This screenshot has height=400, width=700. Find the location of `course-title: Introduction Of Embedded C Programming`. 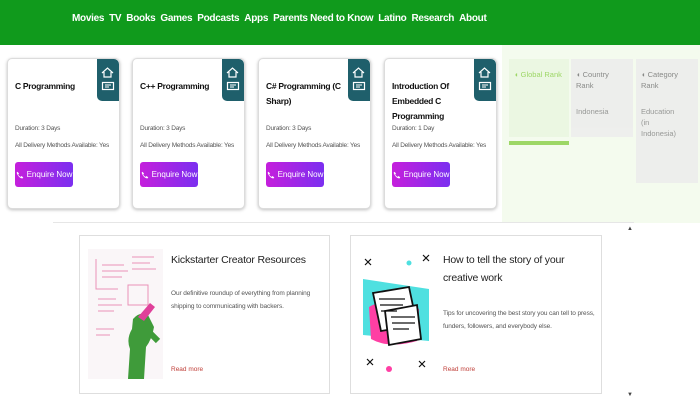

course-title: Introduction Of Embedded C Programming is located at coordinates (420, 101).